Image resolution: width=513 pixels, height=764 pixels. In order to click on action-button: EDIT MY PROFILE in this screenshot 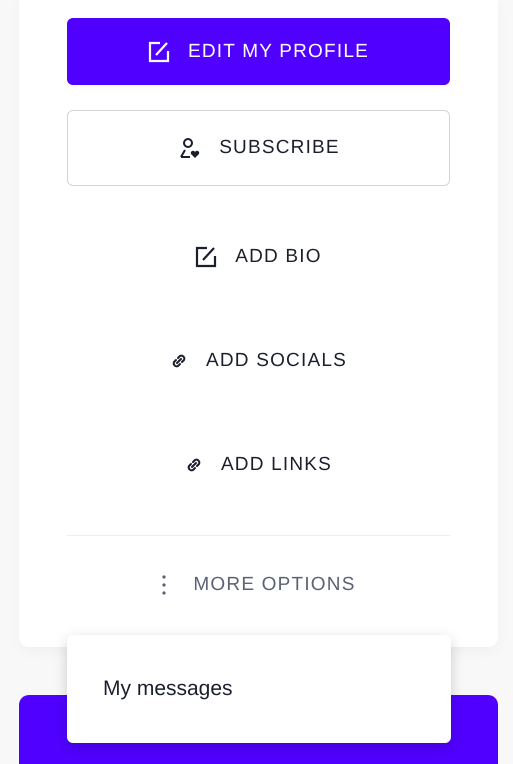, I will do `click(258, 51)`.